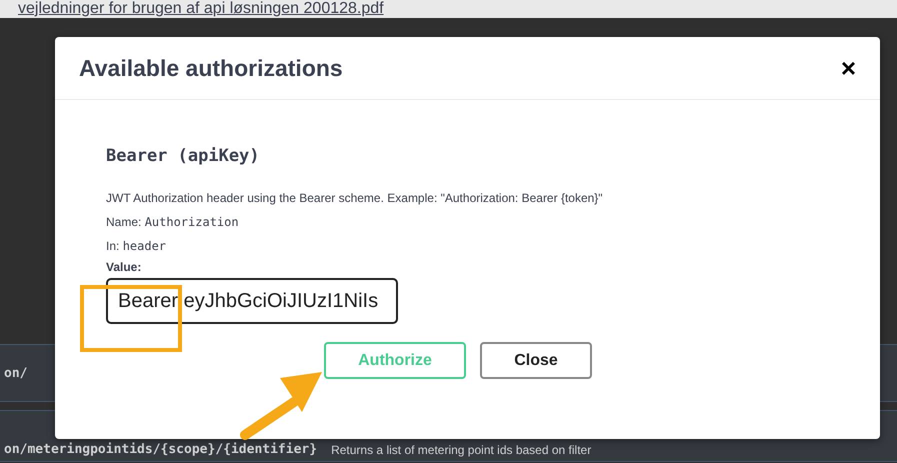  I want to click on endpoint-description: Returns a list of metering point ids based on filter, so click(461, 450).